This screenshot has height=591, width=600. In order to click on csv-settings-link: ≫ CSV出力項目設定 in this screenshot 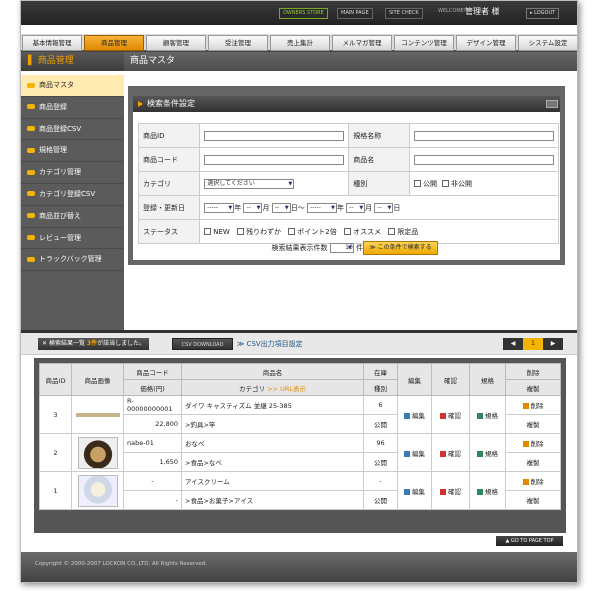, I will do `click(270, 344)`.